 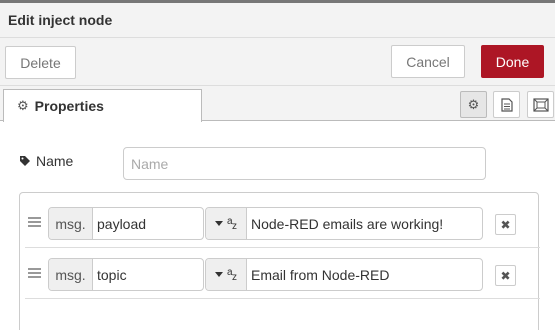 What do you see at coordinates (25, 161) in the screenshot?
I see `tag-icon` at bounding box center [25, 161].